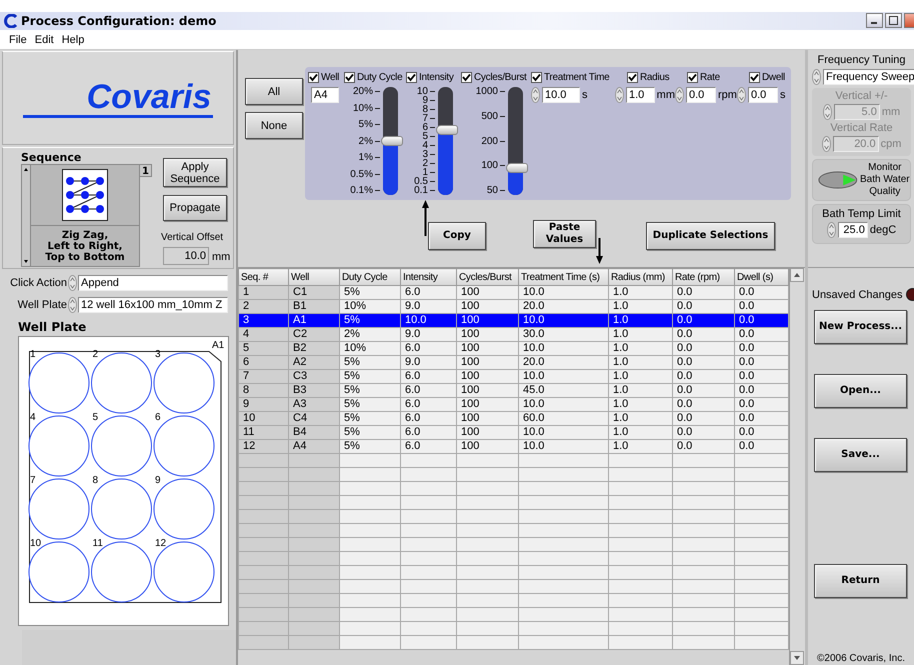 The width and height of the screenshot is (914, 665). What do you see at coordinates (513, 363) in the screenshot?
I see `table-row: 6 A2 5% 9.0 100 20.0 1.0 0.0 0.0` at bounding box center [513, 363].